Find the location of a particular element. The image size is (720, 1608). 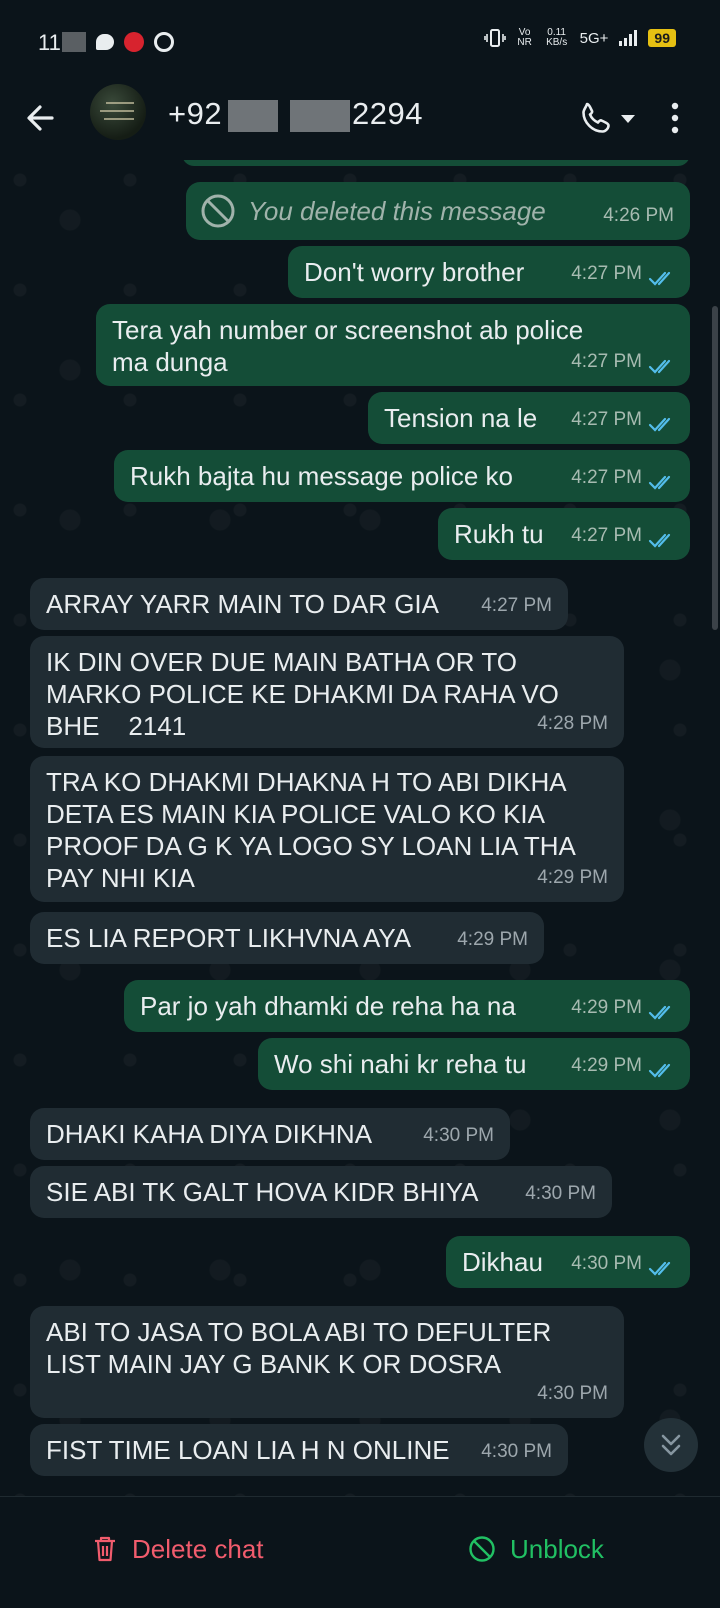

message-text: You deleted this message is located at coordinates (397, 211).